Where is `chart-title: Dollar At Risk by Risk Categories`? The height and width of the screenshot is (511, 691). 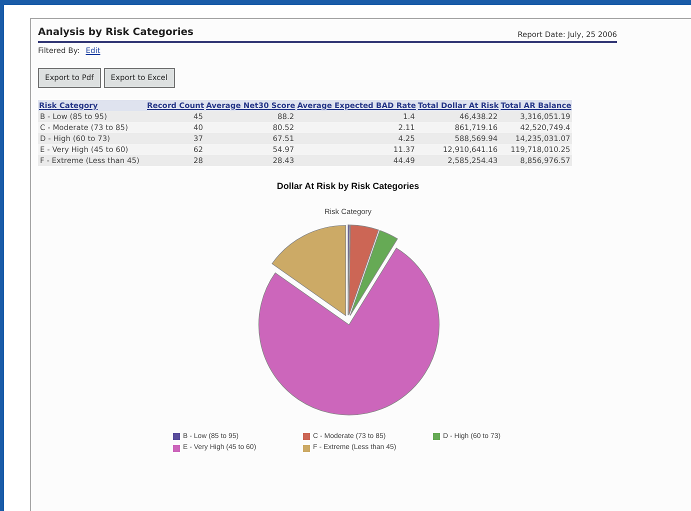
chart-title: Dollar At Risk by Risk Categories is located at coordinates (348, 186).